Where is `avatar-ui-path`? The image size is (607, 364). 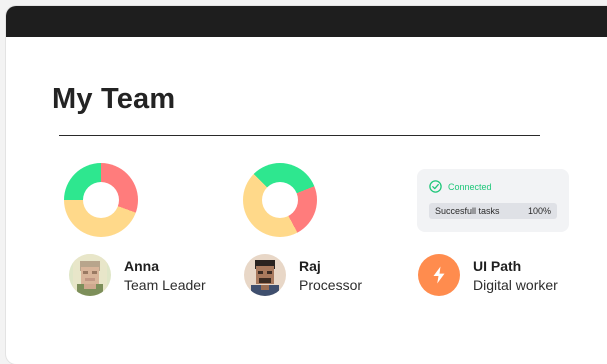 avatar-ui-path is located at coordinates (439, 275).